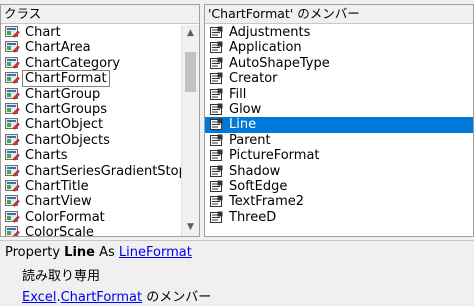 The image size is (474, 306). Describe the element at coordinates (73, 63) in the screenshot. I see `class-item-label: ChartCategory` at that location.